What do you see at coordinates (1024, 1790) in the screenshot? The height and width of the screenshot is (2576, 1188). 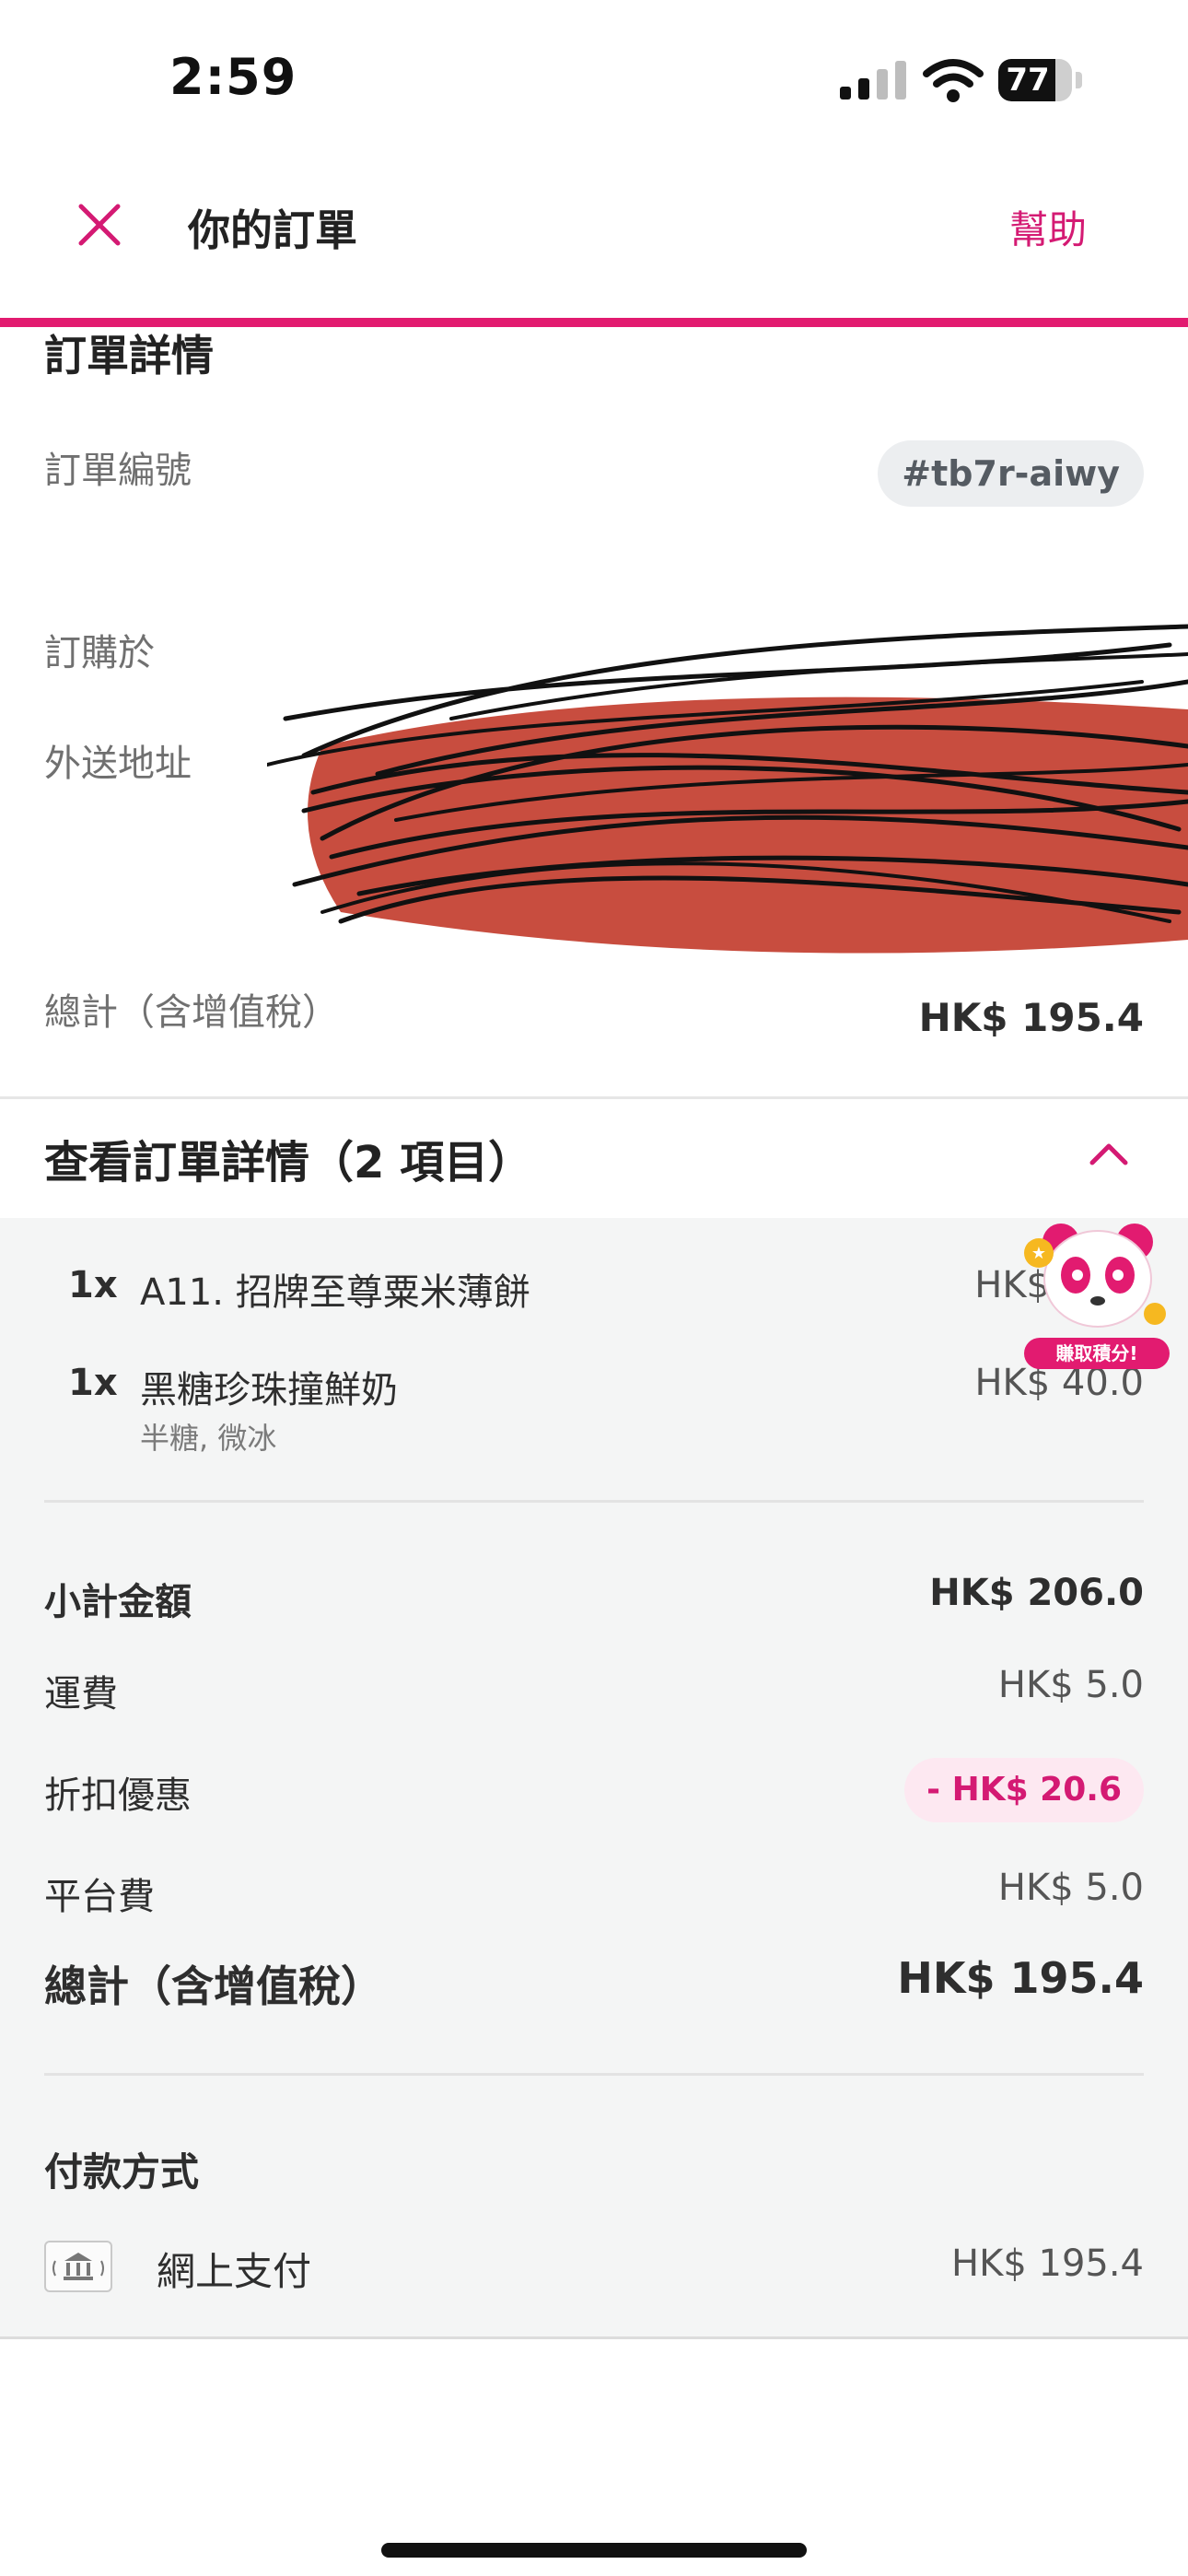 I see `discount-badge: - HK$ 20.6` at bounding box center [1024, 1790].